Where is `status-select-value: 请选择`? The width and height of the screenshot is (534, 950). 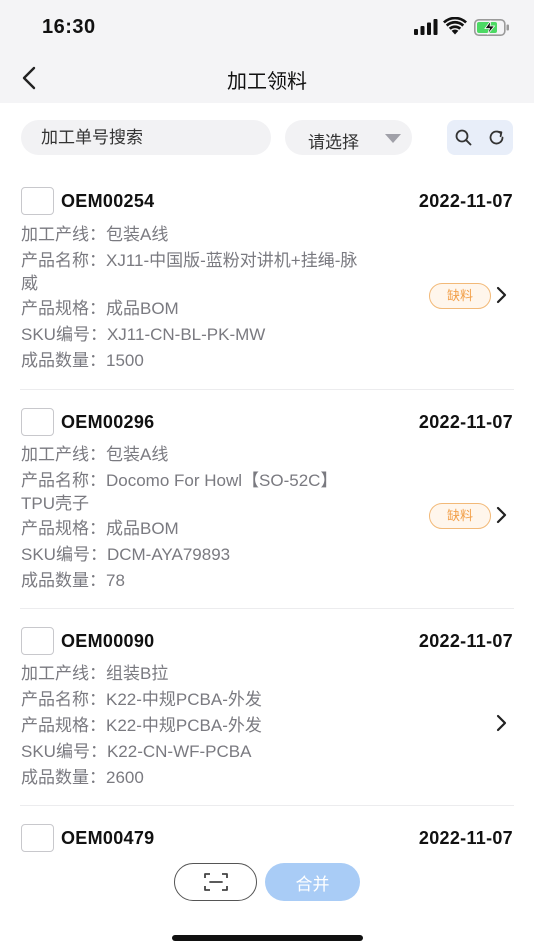
status-select-value: 请选择 is located at coordinates (333, 142).